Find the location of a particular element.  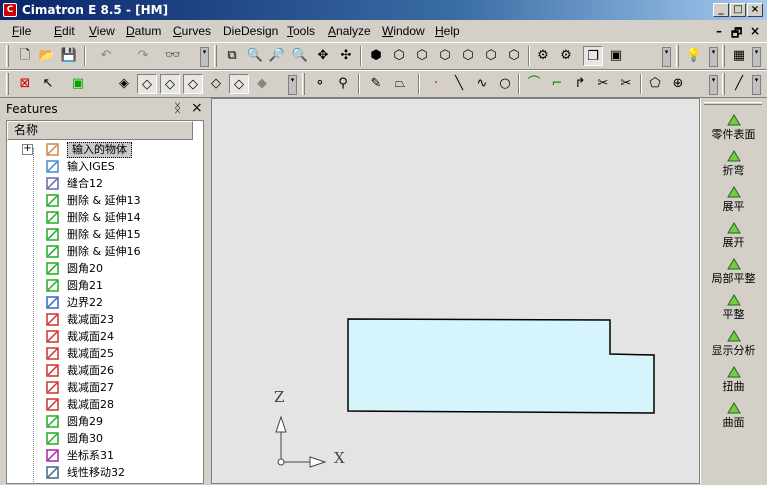

tree-item: 输入IGES is located at coordinates (112, 166).